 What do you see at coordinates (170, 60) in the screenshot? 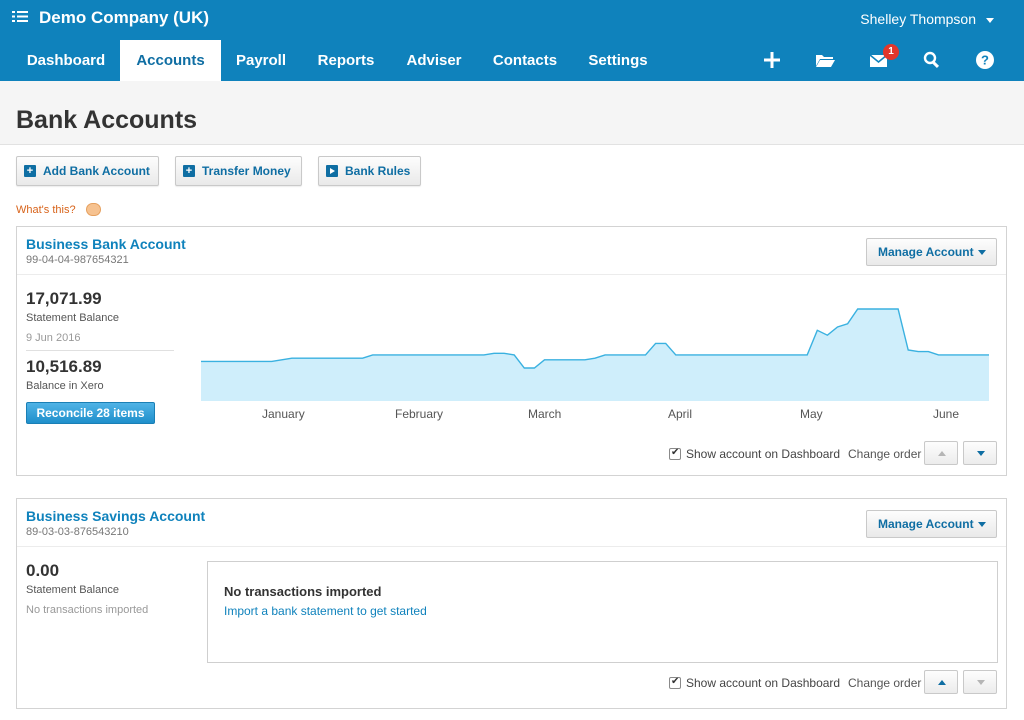
I see `tab-accounts: Accounts` at bounding box center [170, 60].